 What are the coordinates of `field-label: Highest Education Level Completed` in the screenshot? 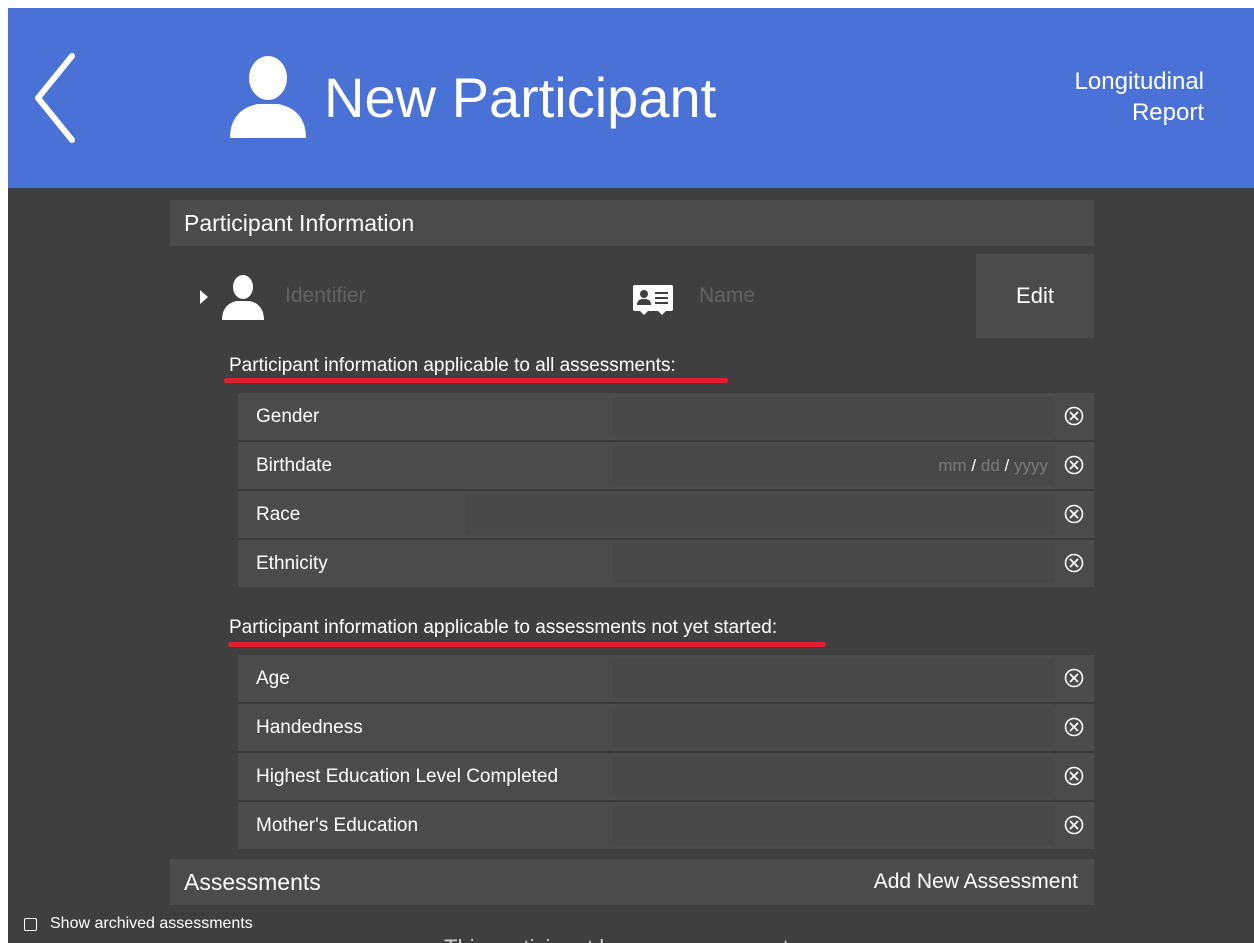 It's located at (407, 776).